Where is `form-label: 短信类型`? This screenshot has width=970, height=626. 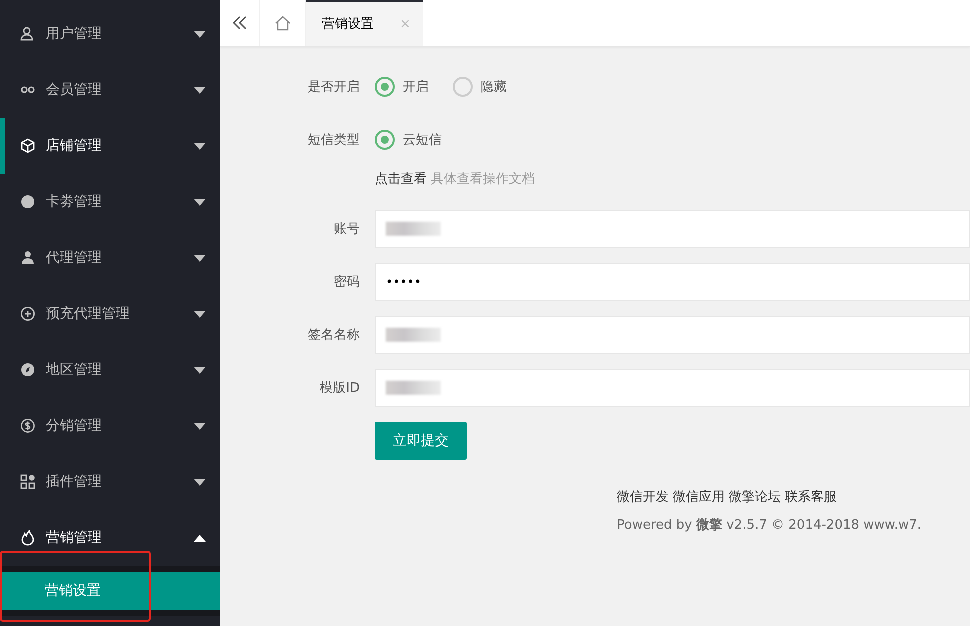
form-label: 短信类型 is located at coordinates (333, 140).